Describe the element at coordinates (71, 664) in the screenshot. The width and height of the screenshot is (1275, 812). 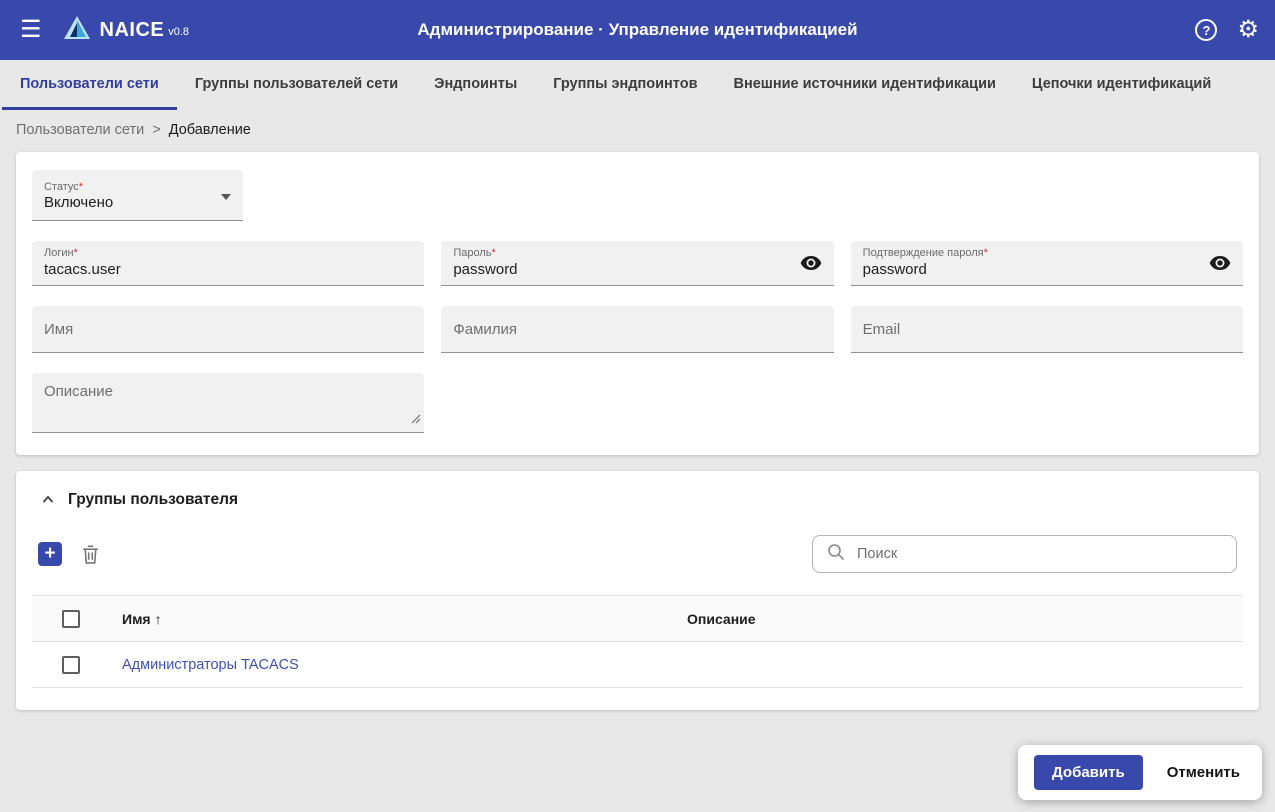
I see `row-checkbox` at that location.